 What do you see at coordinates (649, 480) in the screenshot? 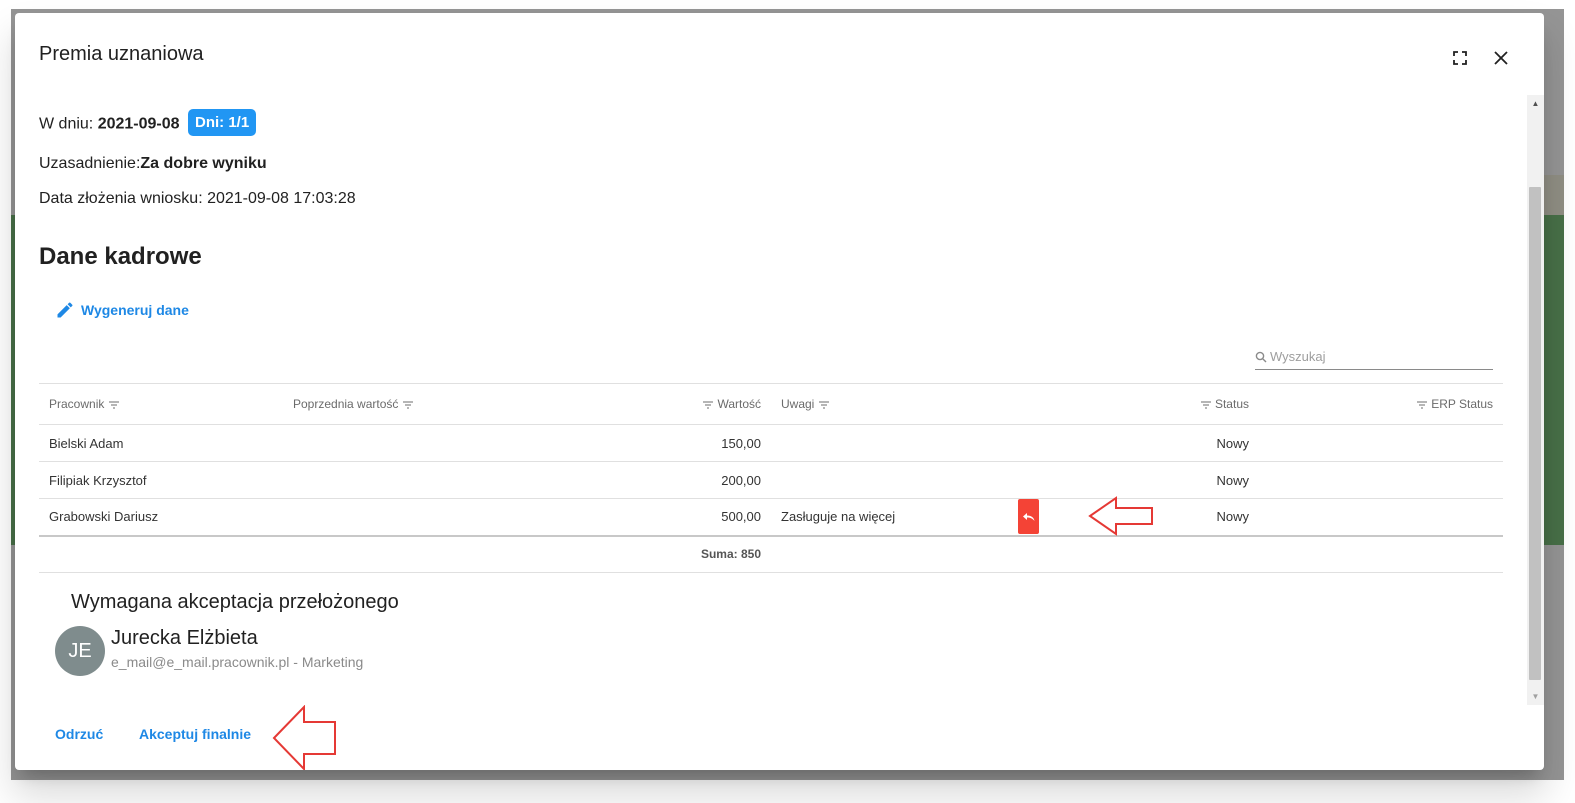
I see `cell-value: 200,00` at bounding box center [649, 480].